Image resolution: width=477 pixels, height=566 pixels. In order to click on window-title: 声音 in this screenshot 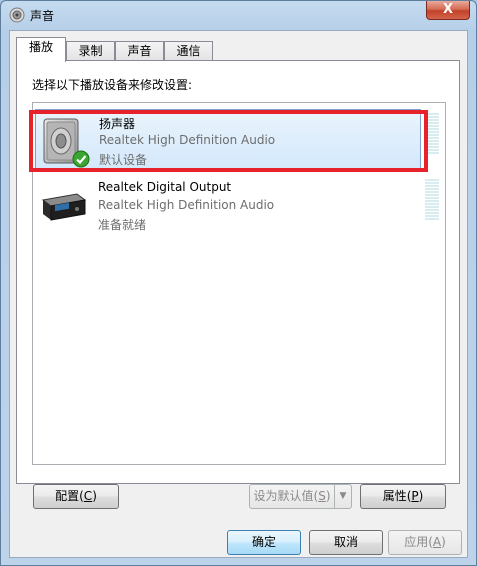, I will do `click(42, 16)`.